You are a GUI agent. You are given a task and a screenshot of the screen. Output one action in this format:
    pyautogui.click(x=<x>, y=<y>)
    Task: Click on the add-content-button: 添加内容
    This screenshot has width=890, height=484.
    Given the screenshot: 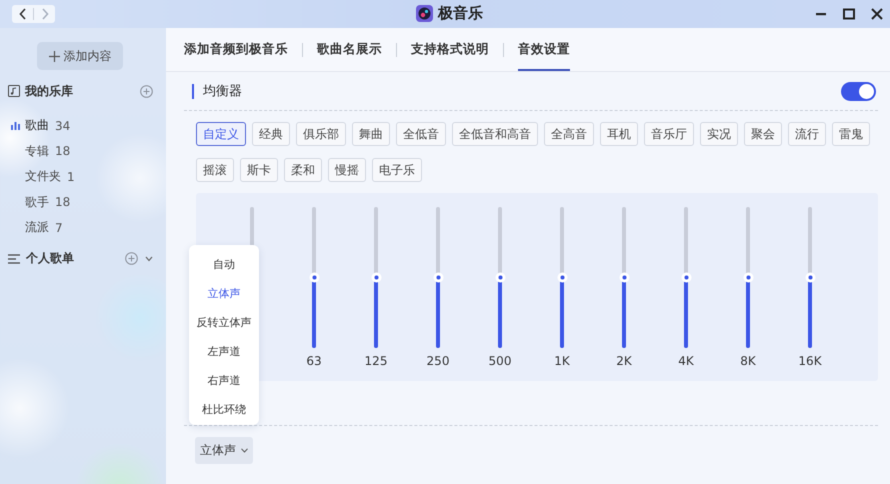 What is the action you would take?
    pyautogui.click(x=80, y=56)
    